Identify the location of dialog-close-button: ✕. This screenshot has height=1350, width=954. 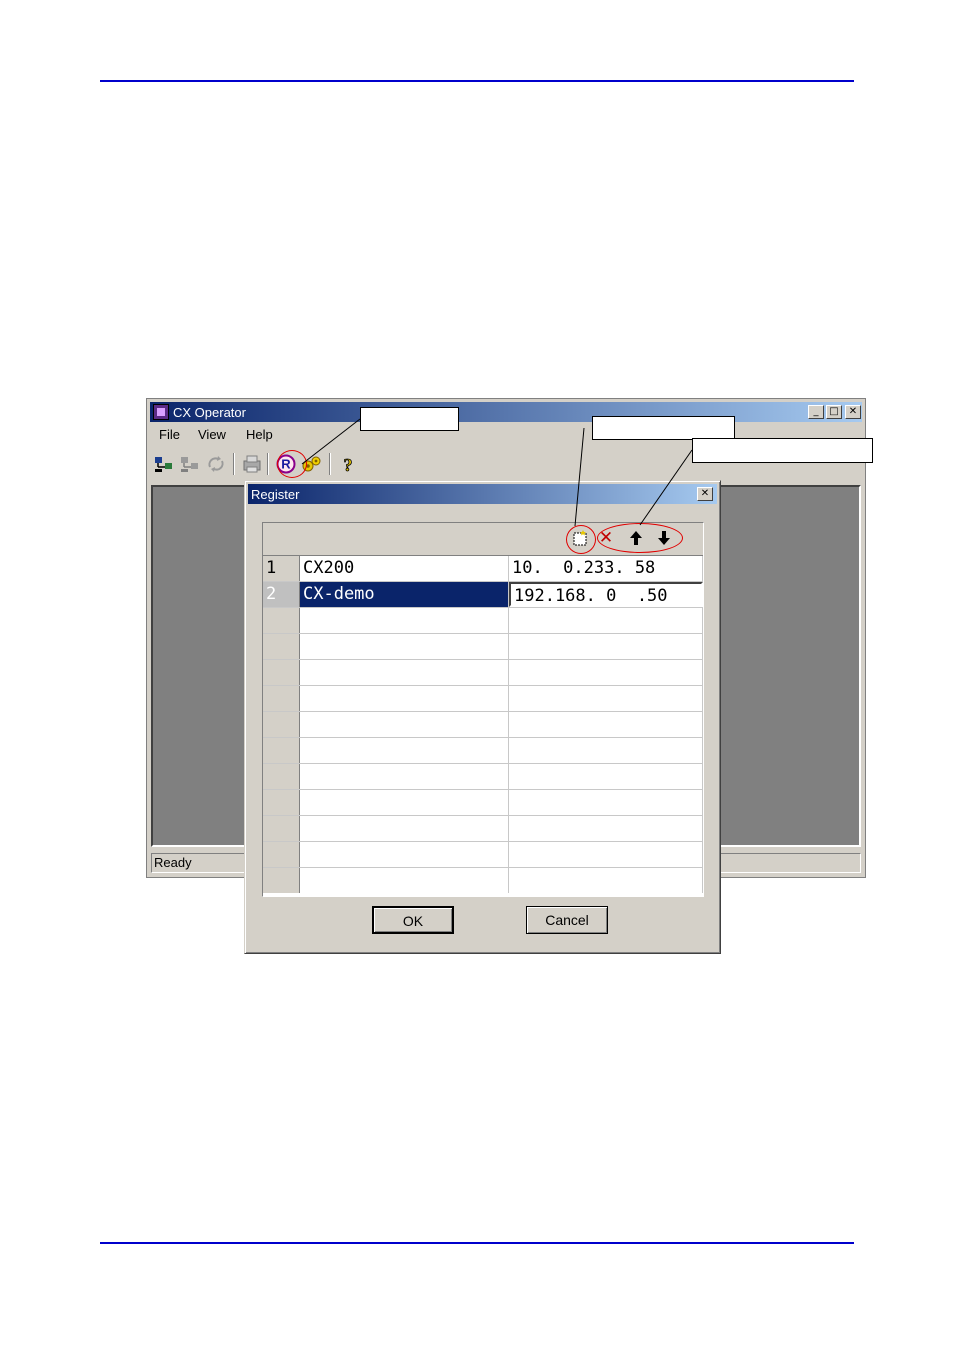
(705, 494).